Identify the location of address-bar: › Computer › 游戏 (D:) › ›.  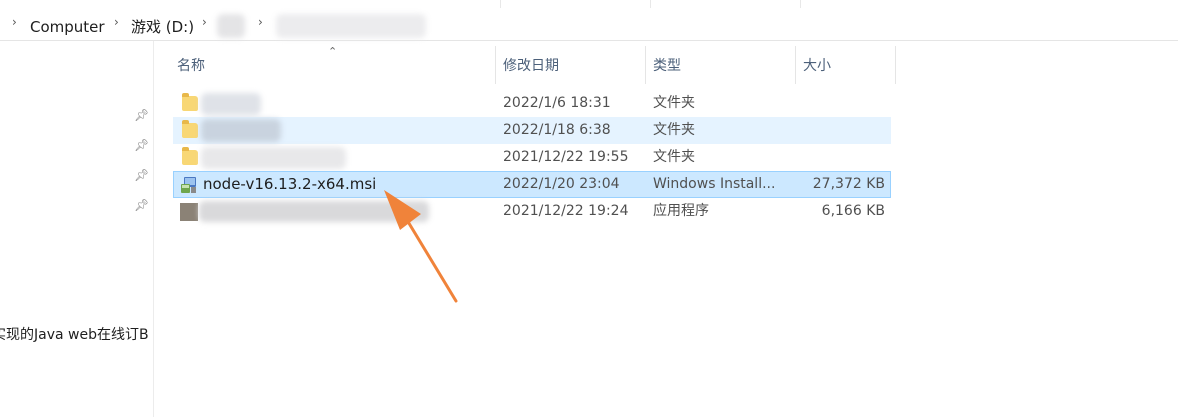
(589, 20).